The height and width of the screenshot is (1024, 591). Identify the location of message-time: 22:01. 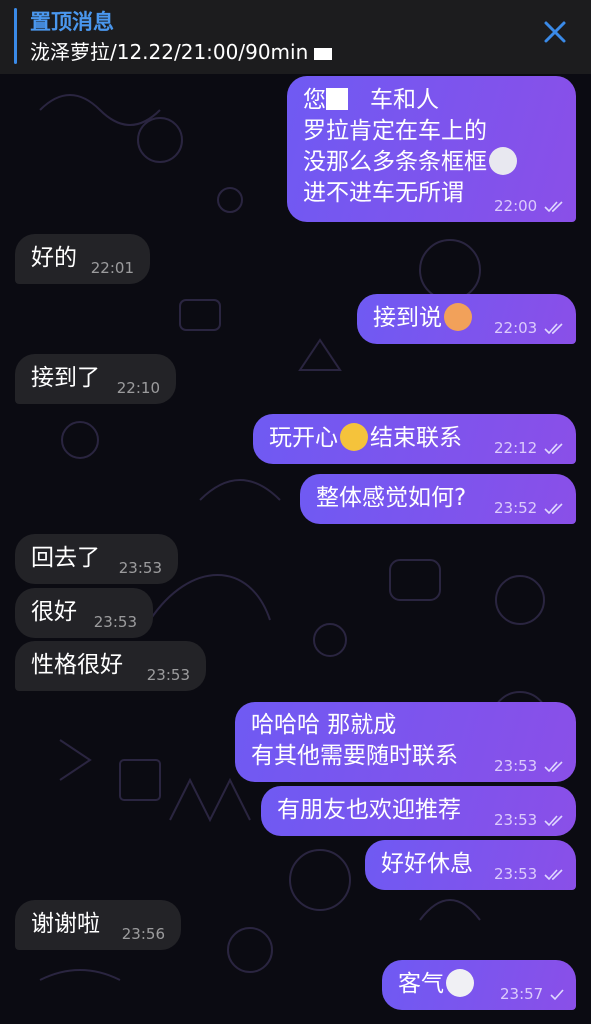
(112, 268).